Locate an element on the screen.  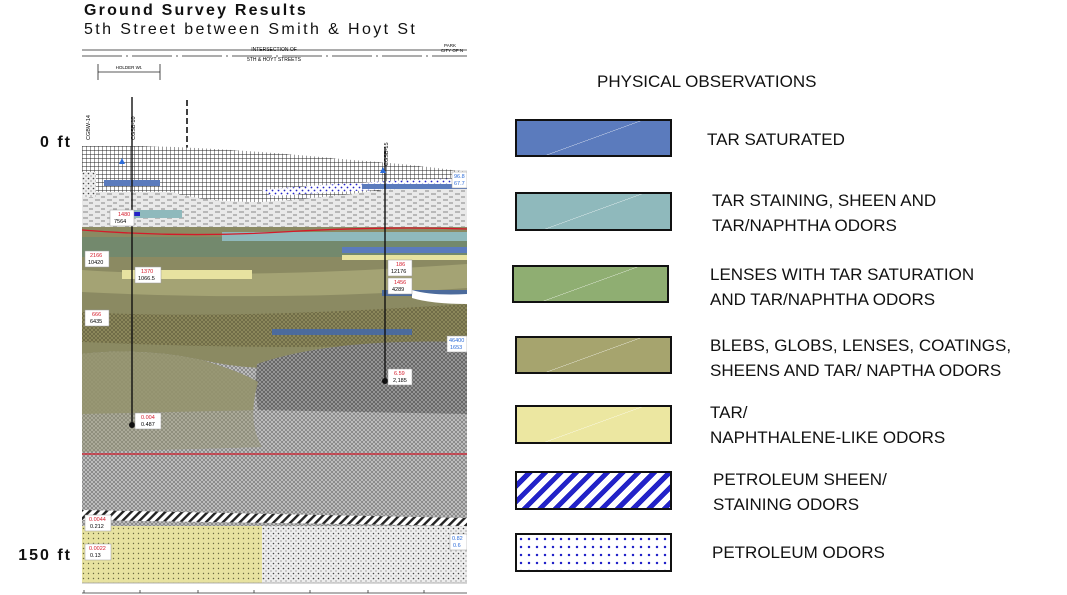
legend-label-petroleum-sheen: PETROLEUM SHEEN/ STAINING ODORS is located at coordinates (800, 492).